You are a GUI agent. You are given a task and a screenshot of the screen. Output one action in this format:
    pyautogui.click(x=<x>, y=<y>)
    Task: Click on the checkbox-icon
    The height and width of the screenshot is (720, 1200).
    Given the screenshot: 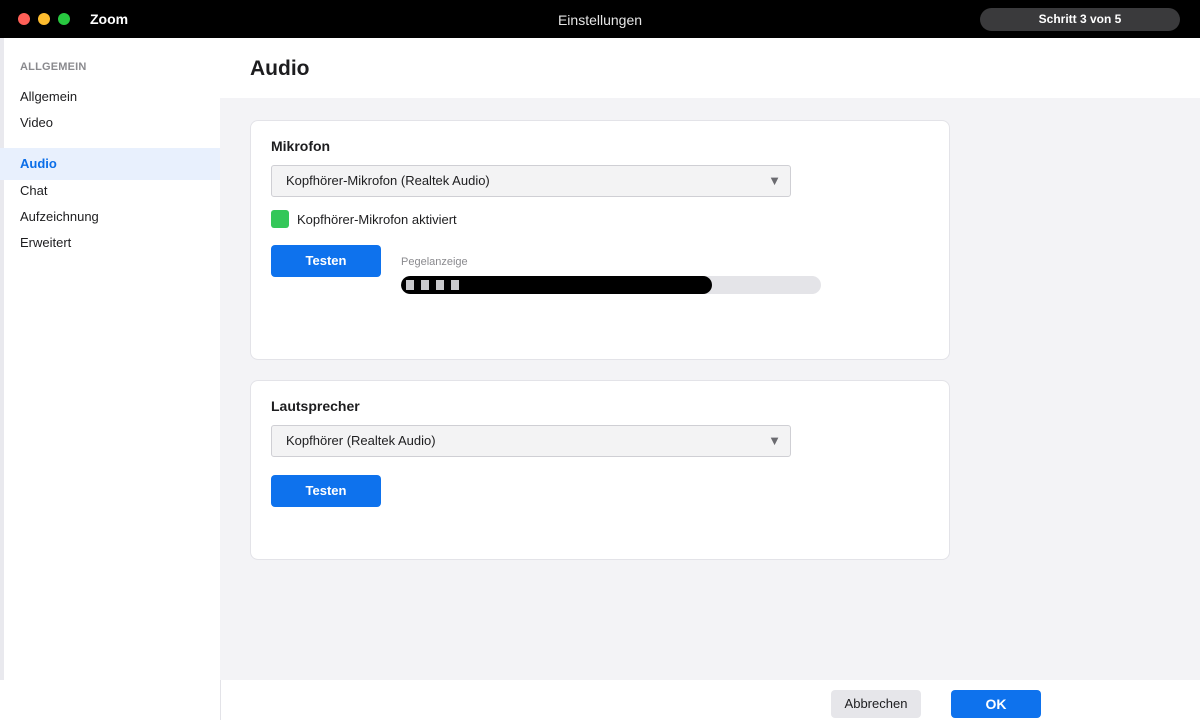 What is the action you would take?
    pyautogui.click(x=280, y=219)
    